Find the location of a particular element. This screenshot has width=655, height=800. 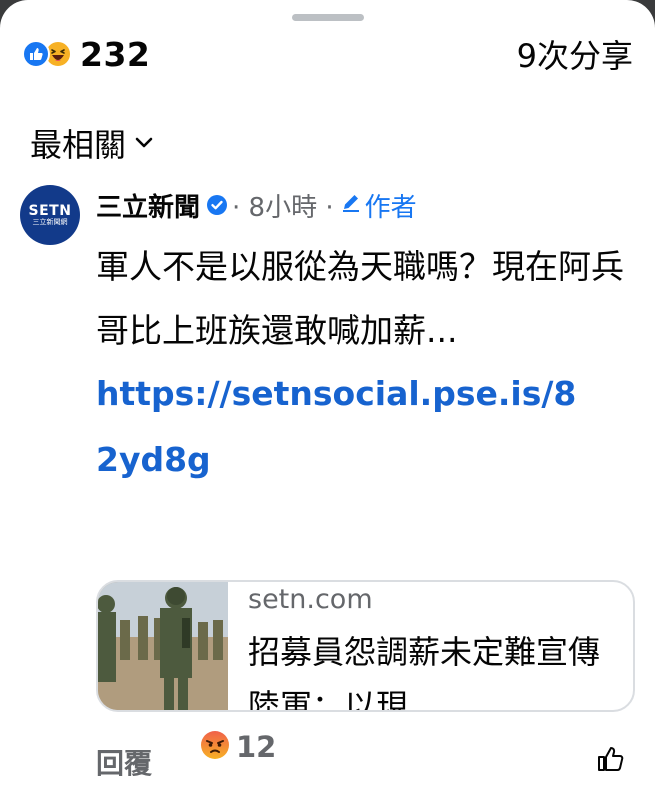

author-badge-label: 作者 is located at coordinates (390, 207).